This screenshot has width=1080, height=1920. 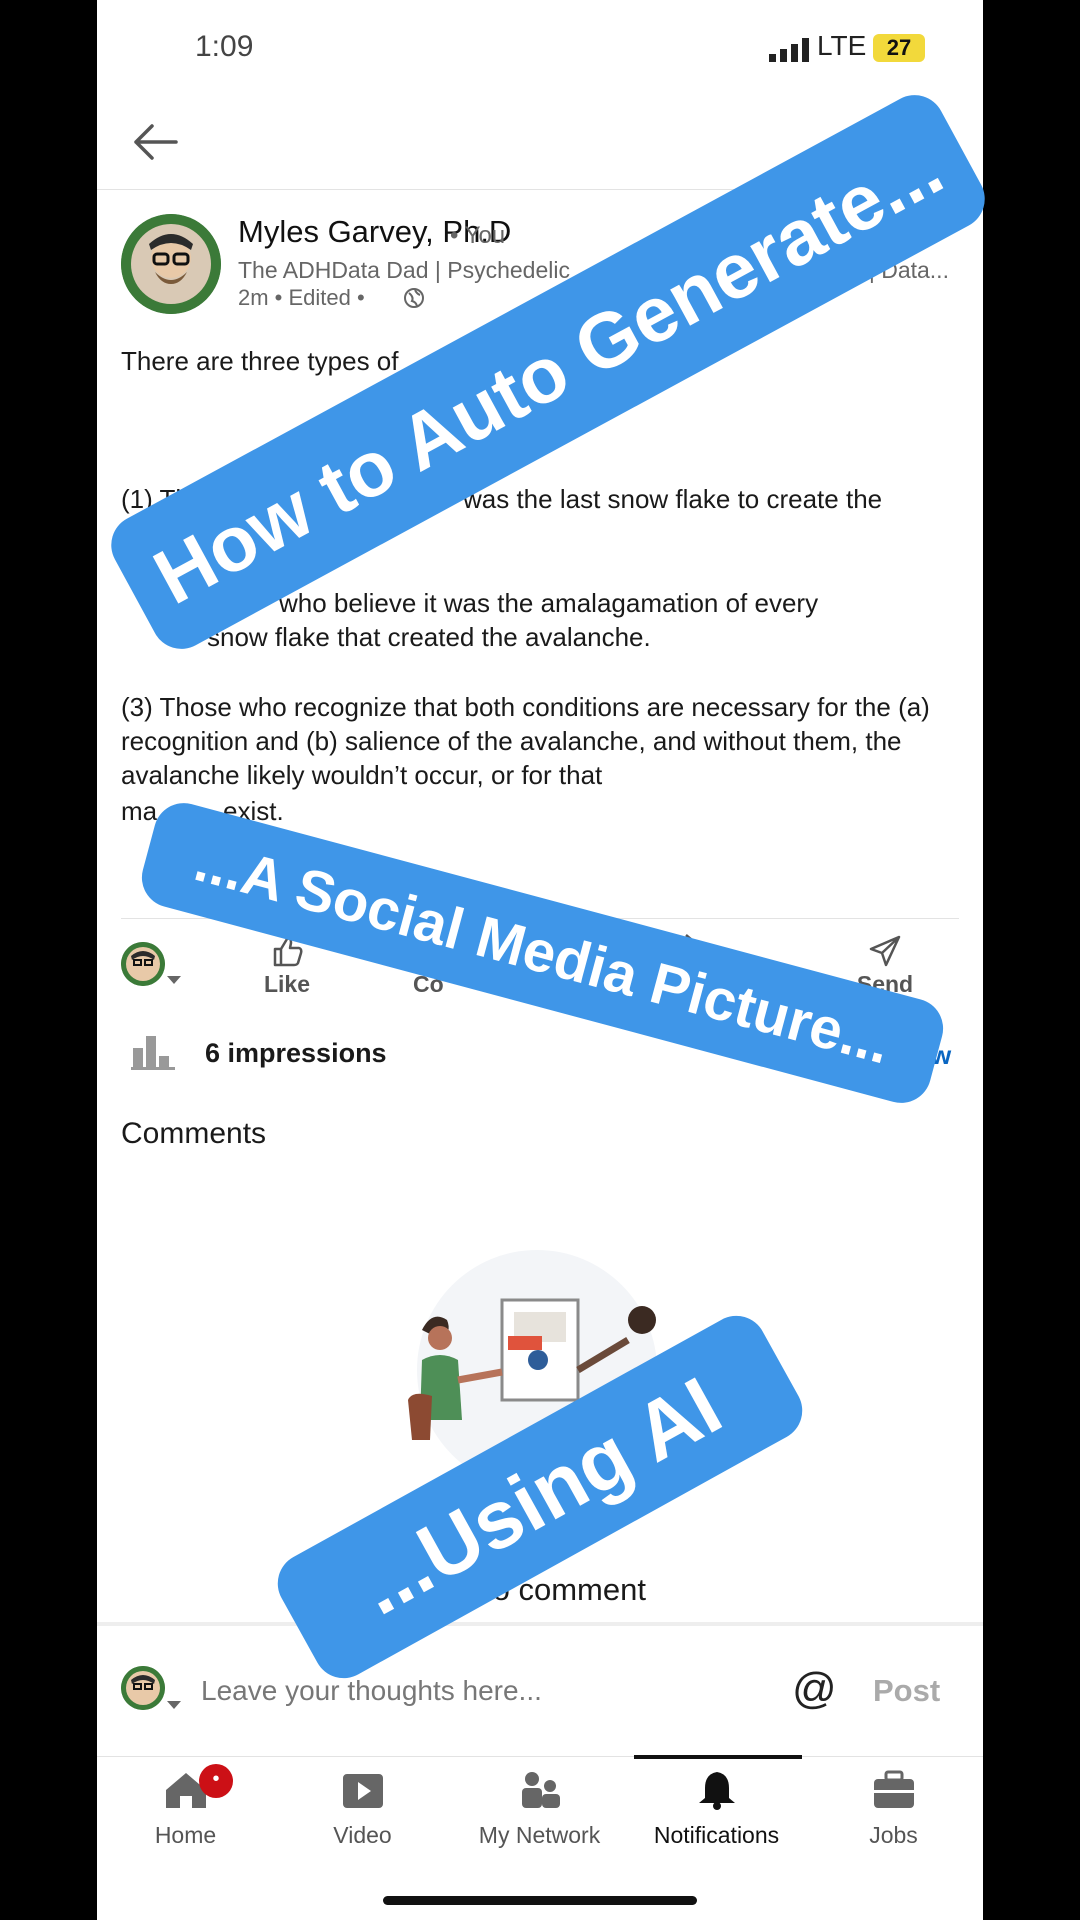 What do you see at coordinates (224, 46) in the screenshot?
I see `status-time: 1:09` at bounding box center [224, 46].